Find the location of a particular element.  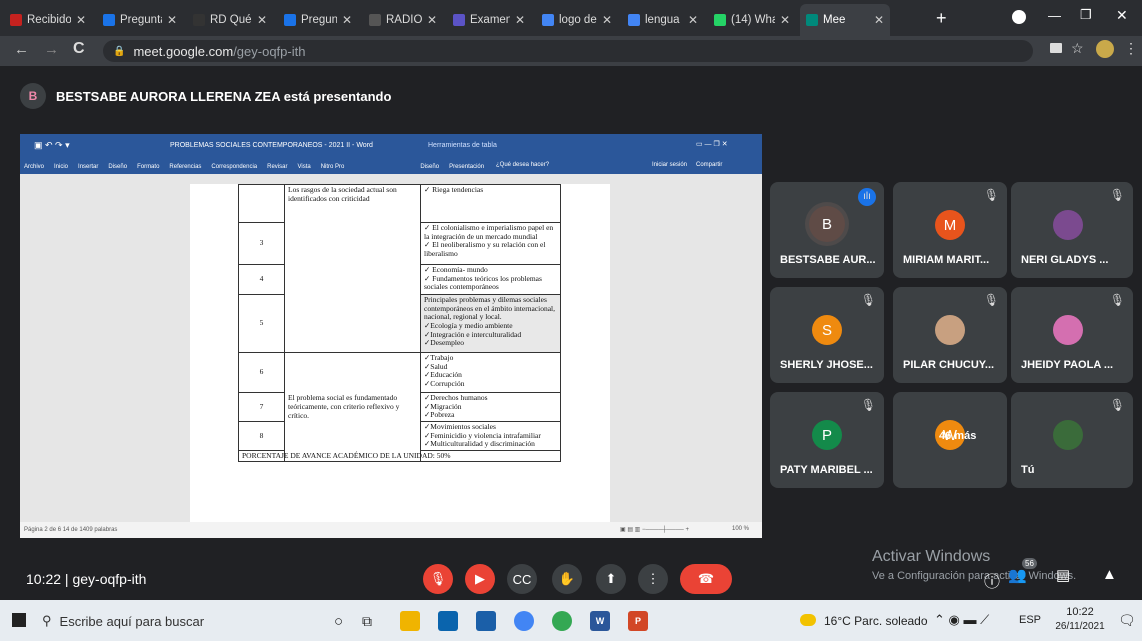

mail-icon is located at coordinates (486, 621).